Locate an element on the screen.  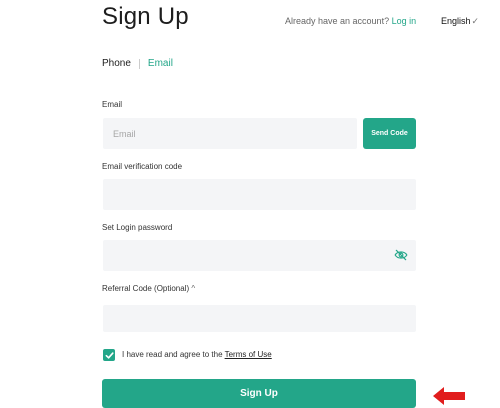
terms-of-use-link: Terms of Use is located at coordinates (248, 354).